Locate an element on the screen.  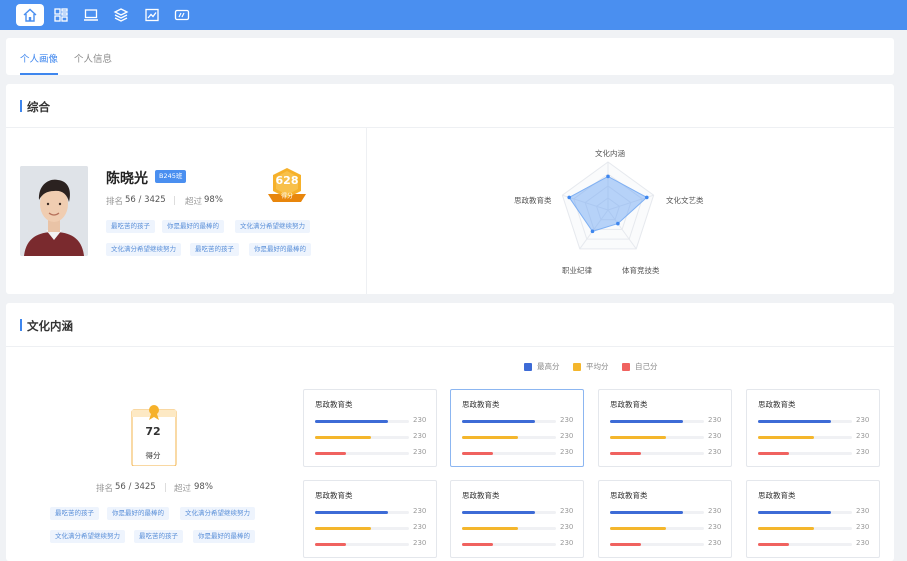
divider is located at coordinates (366, 211).